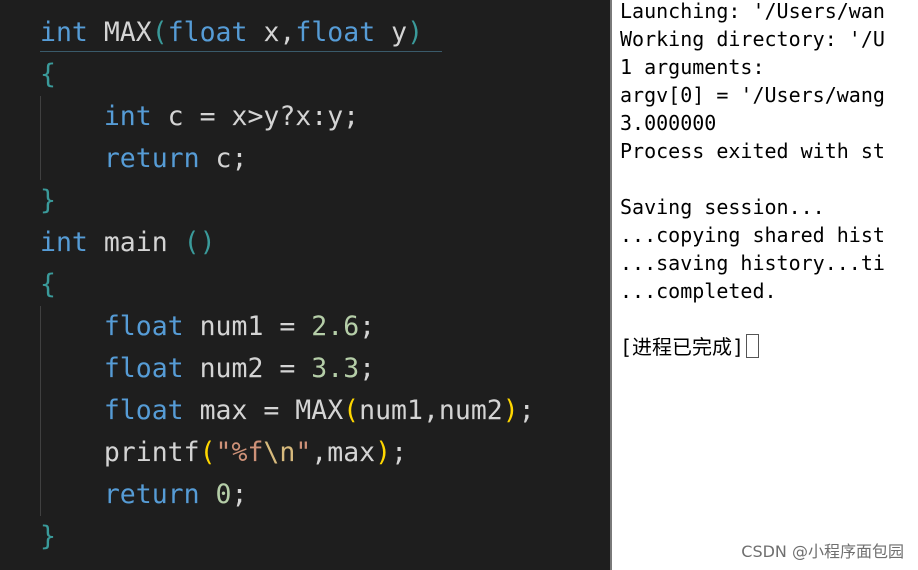  I want to click on code-line-num2: float num2 = 3.3;, so click(207, 369).